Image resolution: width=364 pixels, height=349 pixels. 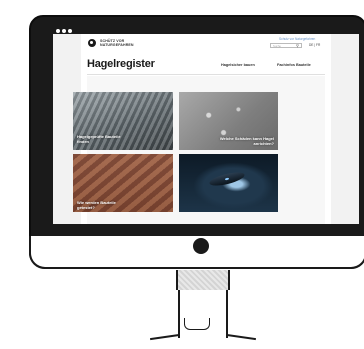 I want to click on monitor-foot-right, so click(x=241, y=337).